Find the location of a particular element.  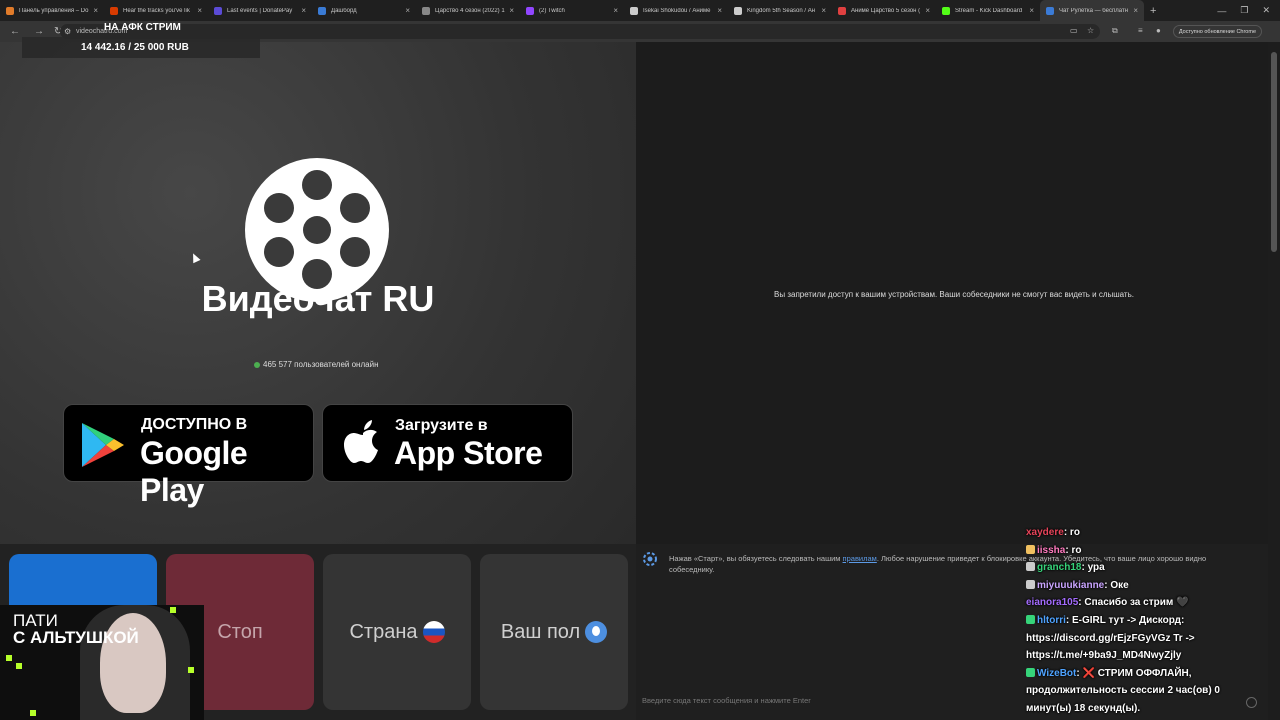

tab-title: Hear the tracks you've lik is located at coordinates (156, 10).